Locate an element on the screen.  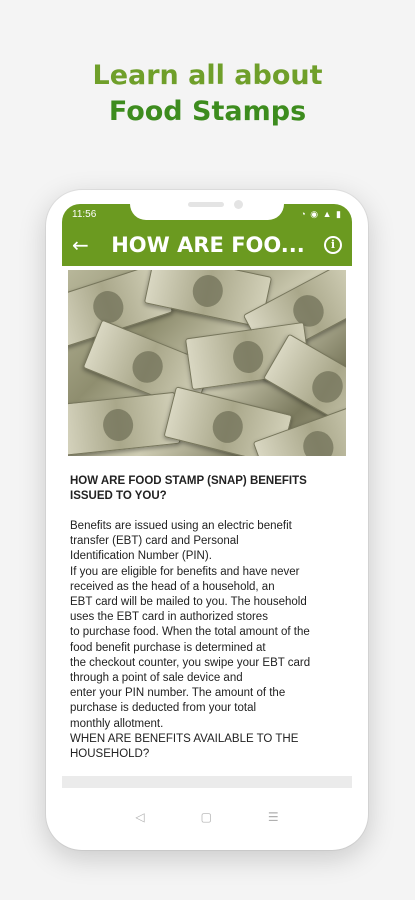
money-bills-image: 100 is located at coordinates (207, 363).